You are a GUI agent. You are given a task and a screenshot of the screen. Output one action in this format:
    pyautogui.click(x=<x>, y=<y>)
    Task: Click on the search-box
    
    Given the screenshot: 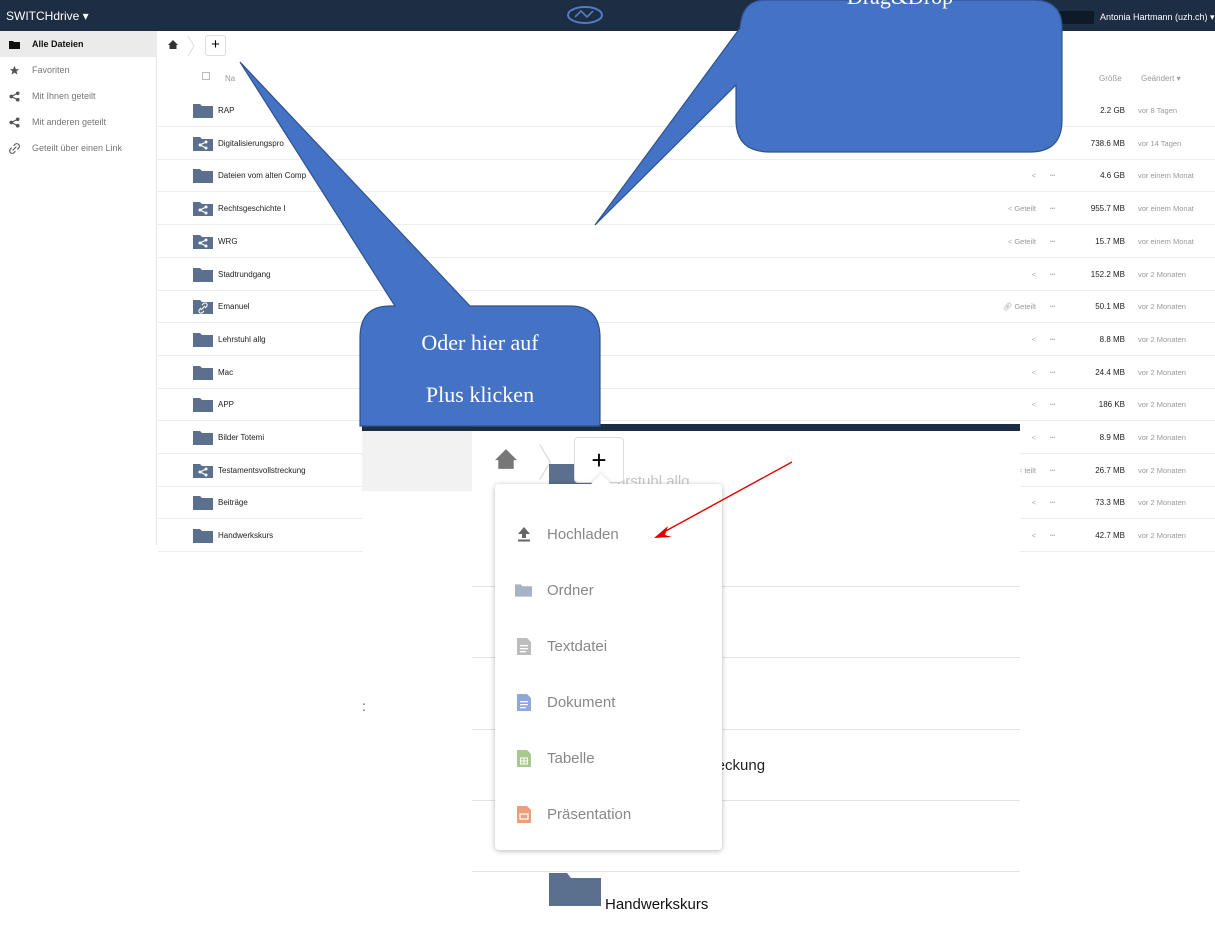 What is the action you would take?
    pyautogui.click(x=1065, y=17)
    